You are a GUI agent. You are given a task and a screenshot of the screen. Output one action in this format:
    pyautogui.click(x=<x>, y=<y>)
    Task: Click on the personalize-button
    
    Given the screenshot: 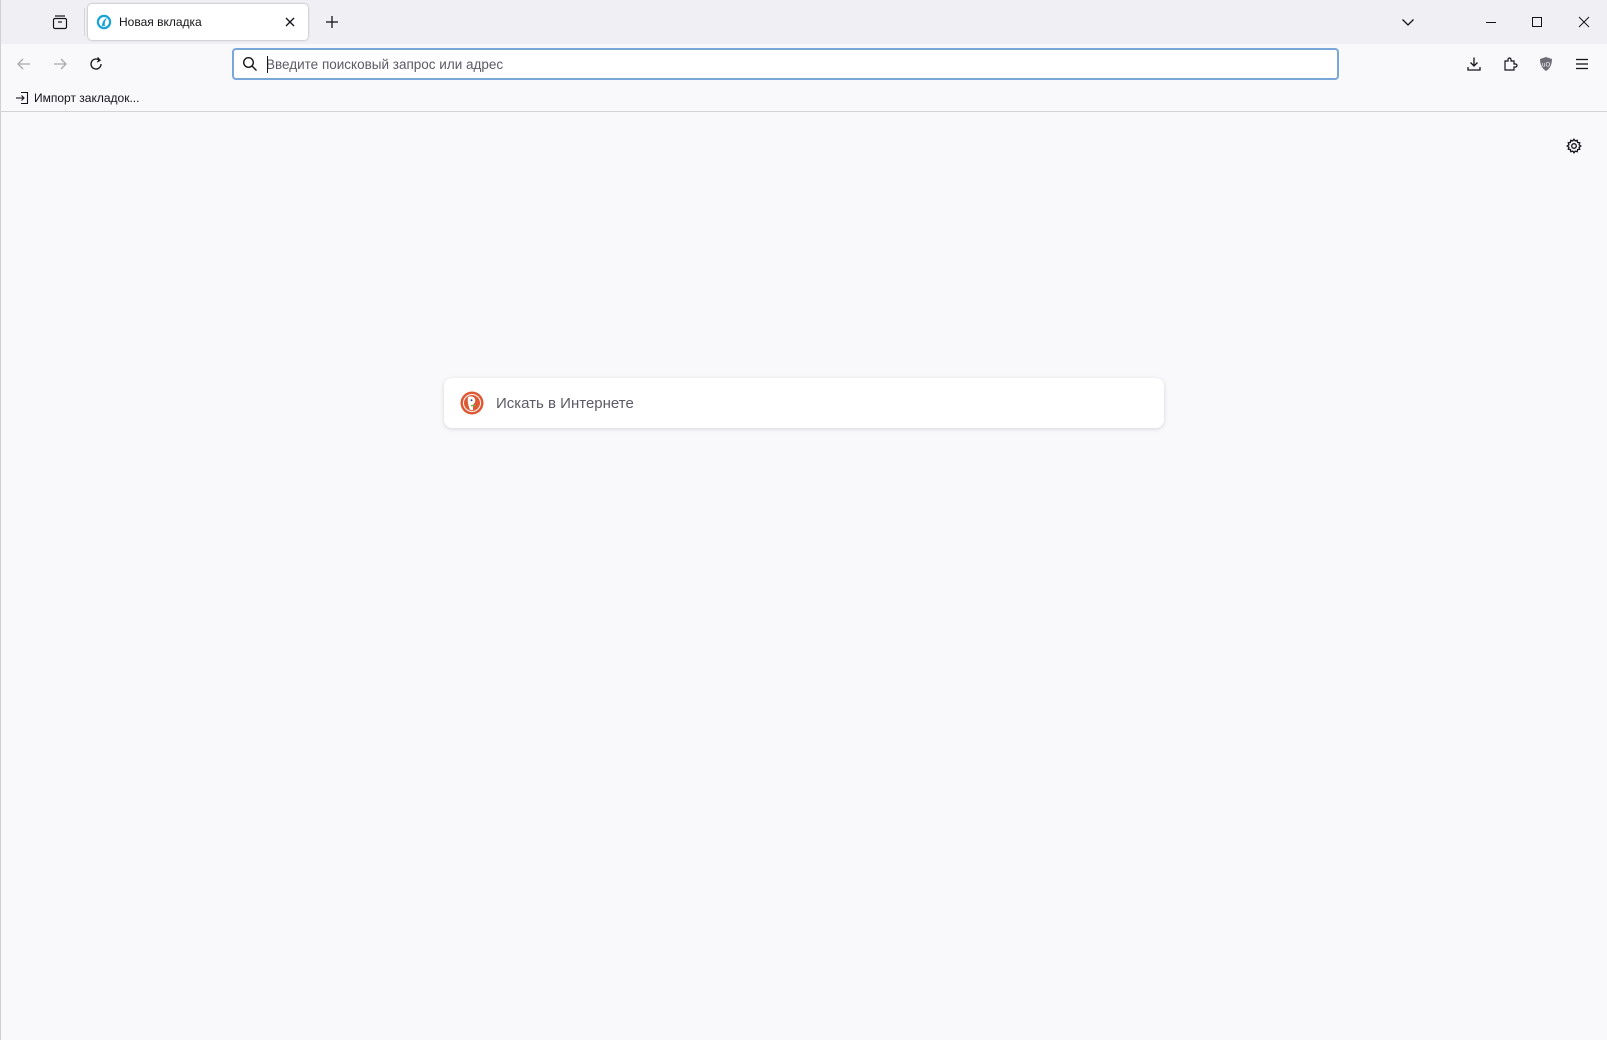 What is the action you would take?
    pyautogui.click(x=1574, y=146)
    